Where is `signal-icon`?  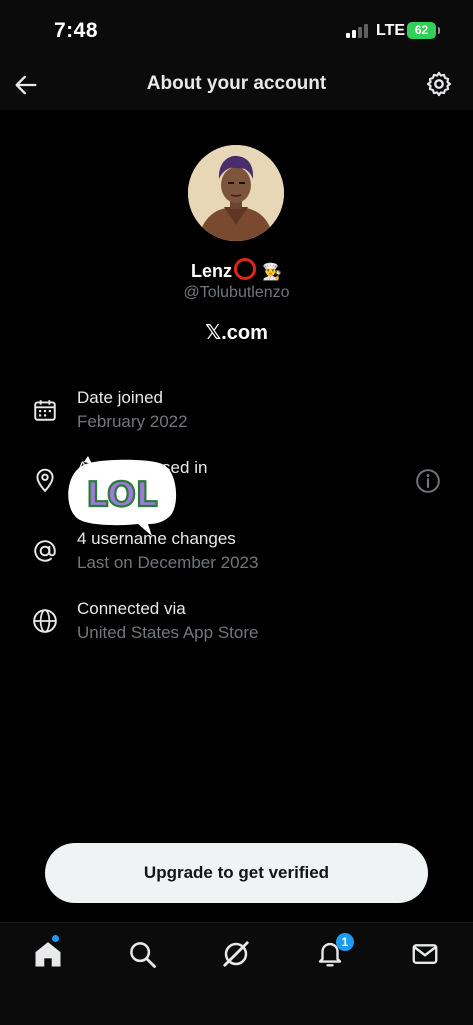
signal-icon is located at coordinates (358, 31).